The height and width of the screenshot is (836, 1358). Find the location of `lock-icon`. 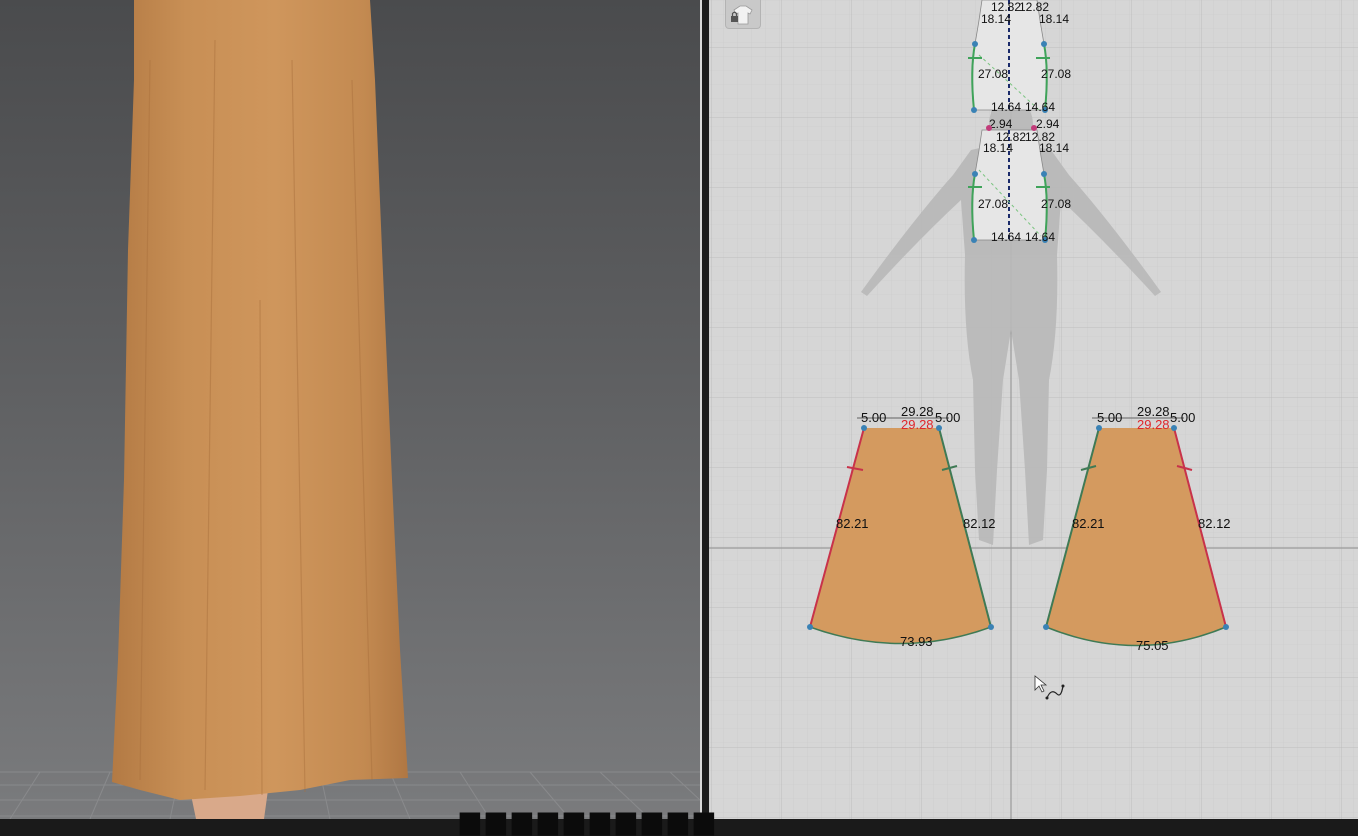

lock-icon is located at coordinates (742, 15).